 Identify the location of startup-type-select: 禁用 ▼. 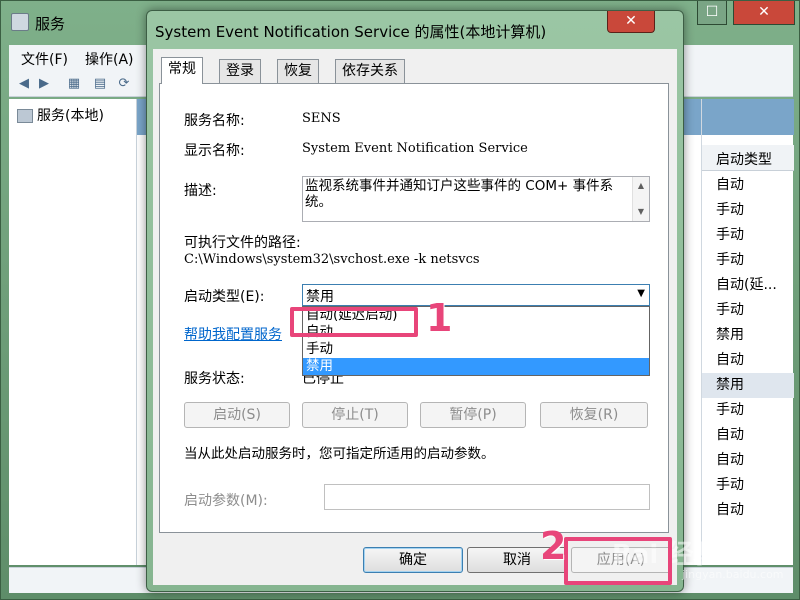
(476, 295).